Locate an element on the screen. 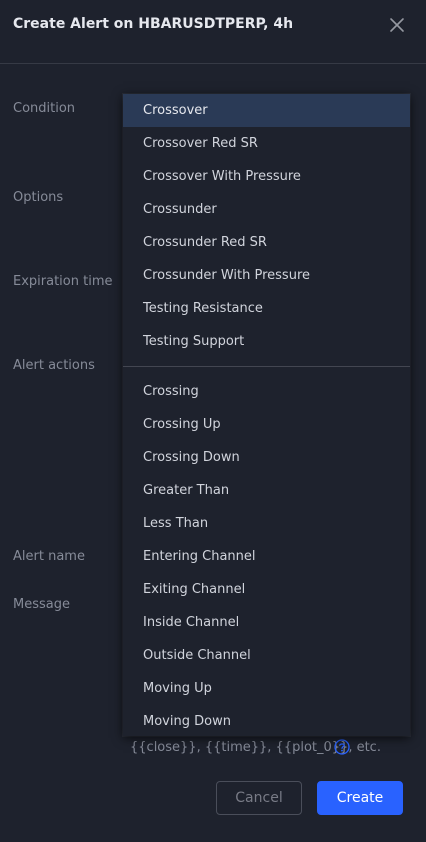 This screenshot has height=842, width=426. condition-option: Inside Channel is located at coordinates (266, 622).